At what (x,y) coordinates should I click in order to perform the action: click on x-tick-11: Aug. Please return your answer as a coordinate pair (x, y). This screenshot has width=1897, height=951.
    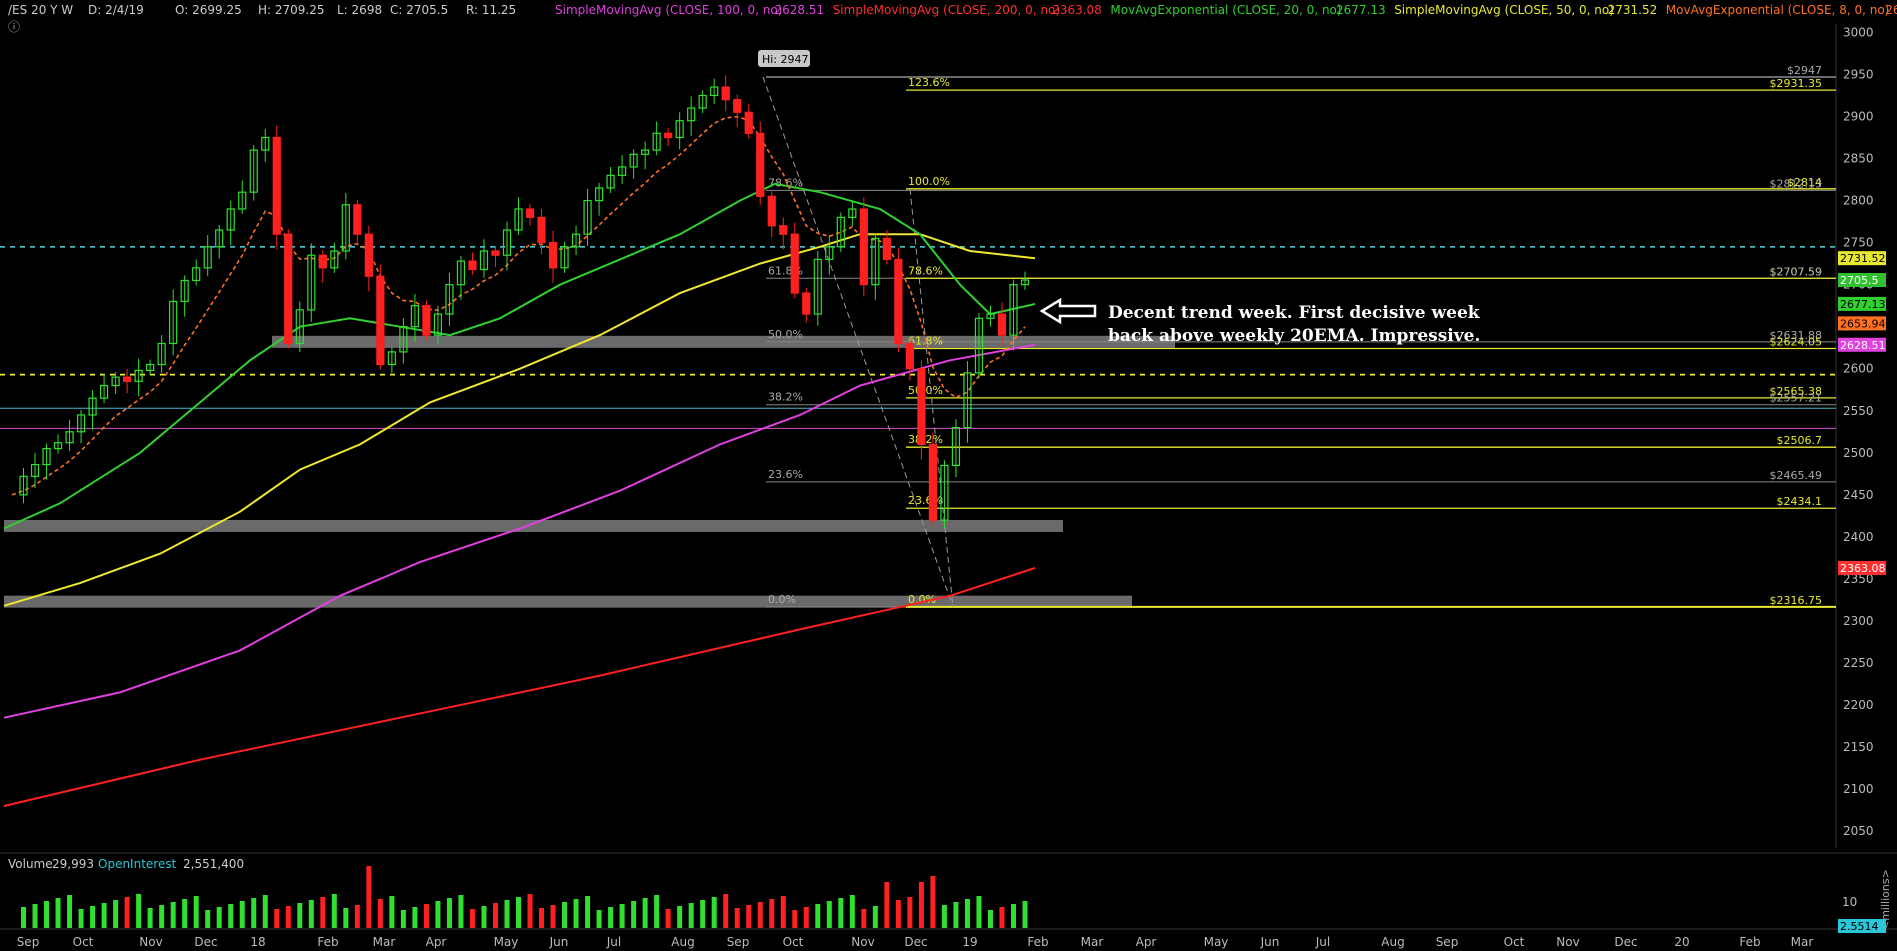
    Looking at the image, I should click on (682, 942).